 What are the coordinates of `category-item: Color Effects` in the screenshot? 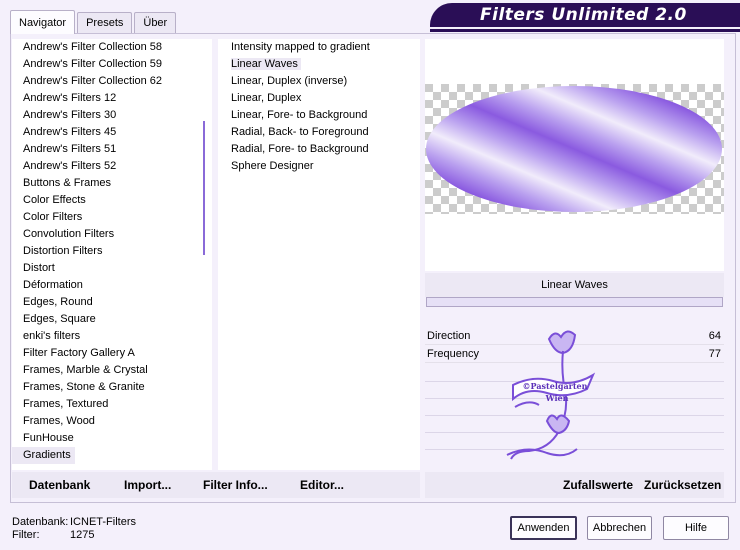 It's located at (105, 200).